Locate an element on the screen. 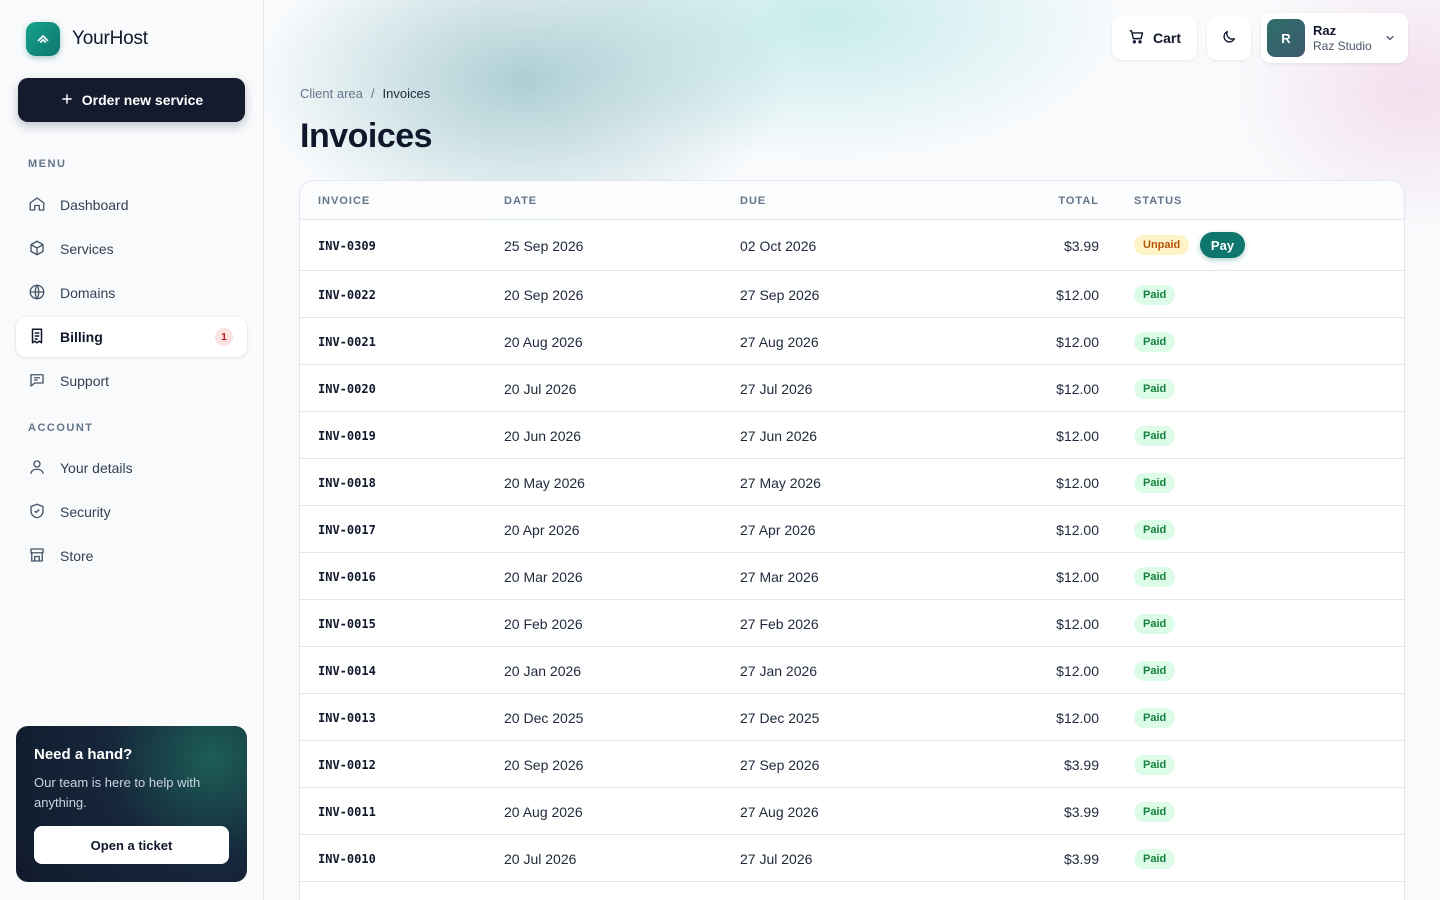 The image size is (1440, 900). table-row: INV-0017 20 Apr 2026 27 Apr 2026 $12.00 Paid is located at coordinates (852, 529).